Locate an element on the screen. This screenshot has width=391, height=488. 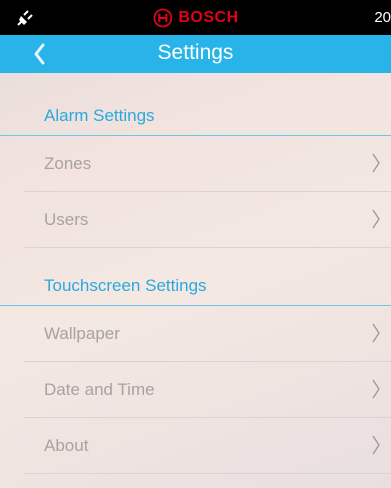
brand: BOSCH is located at coordinates (195, 18).